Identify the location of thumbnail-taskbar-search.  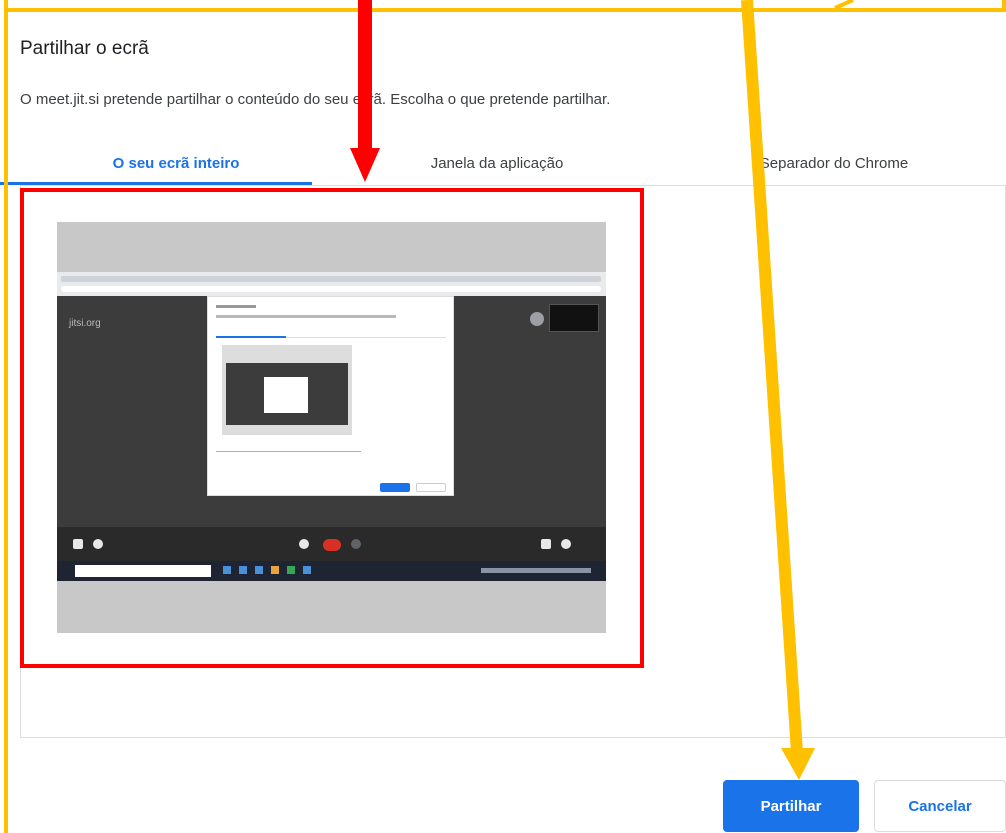
(143, 571).